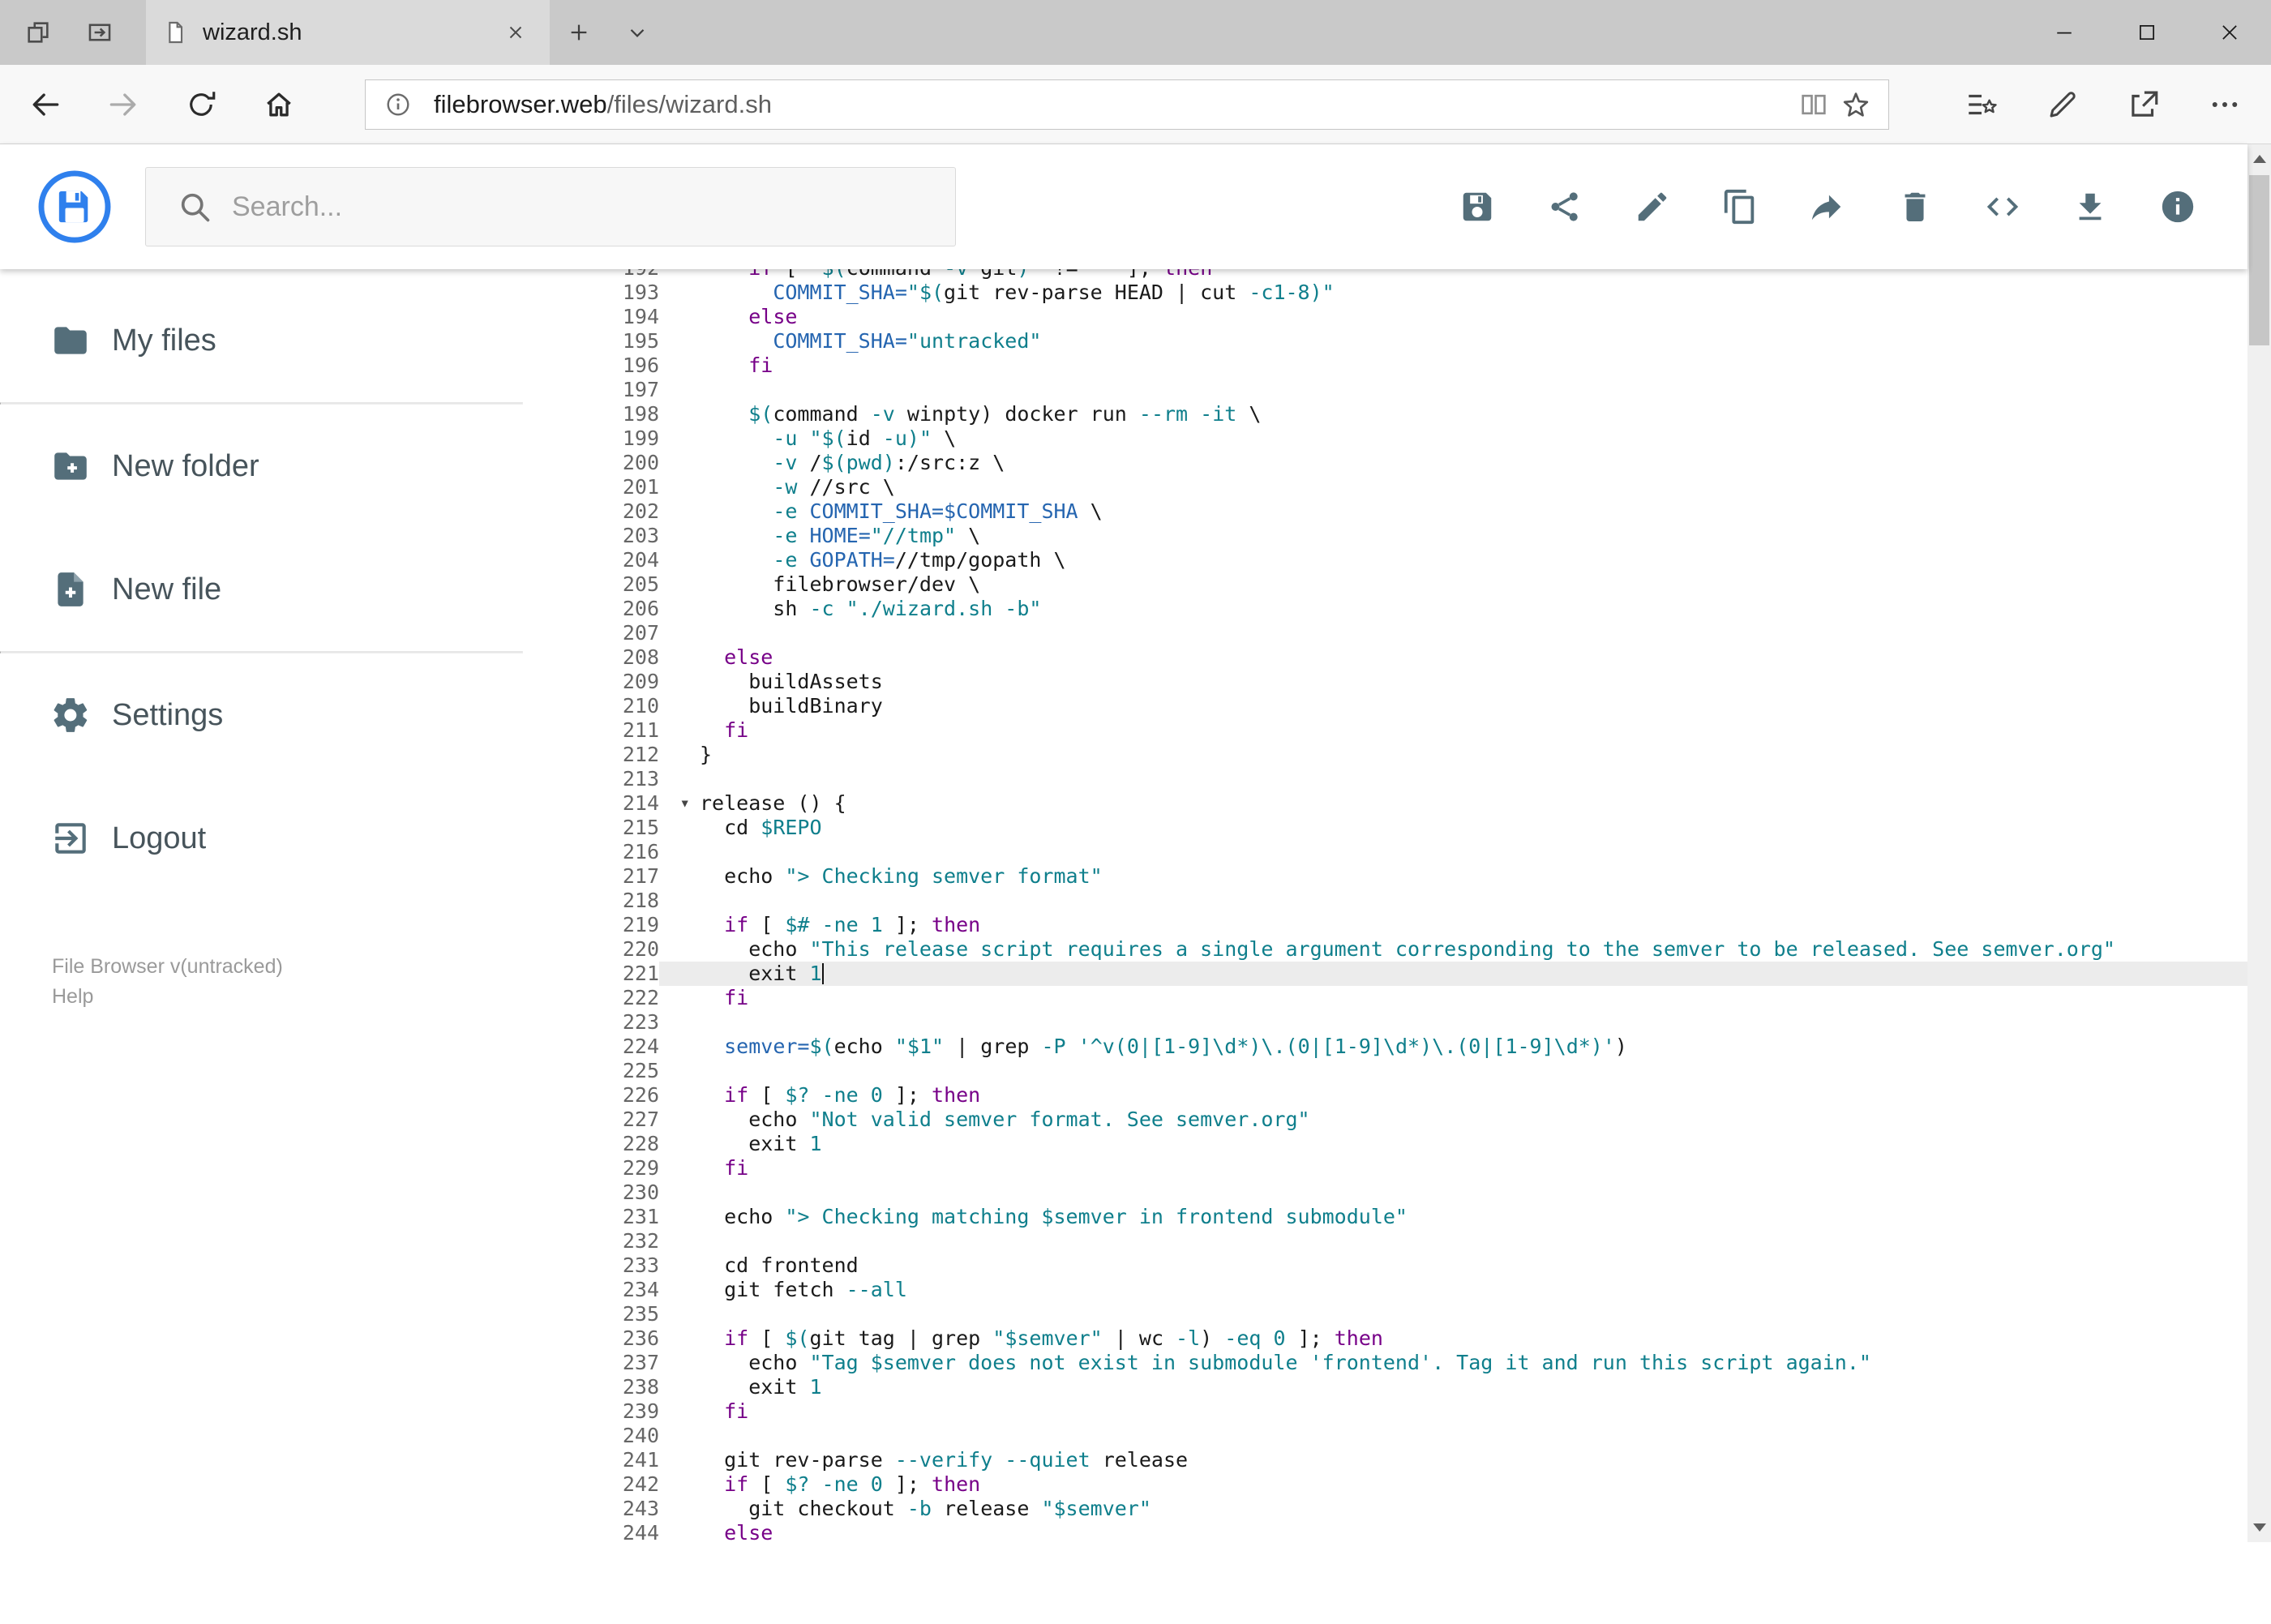 The image size is (2271, 1624). Describe the element at coordinates (99, 33) in the screenshot. I see `tab-preview-toggle-icon` at that location.